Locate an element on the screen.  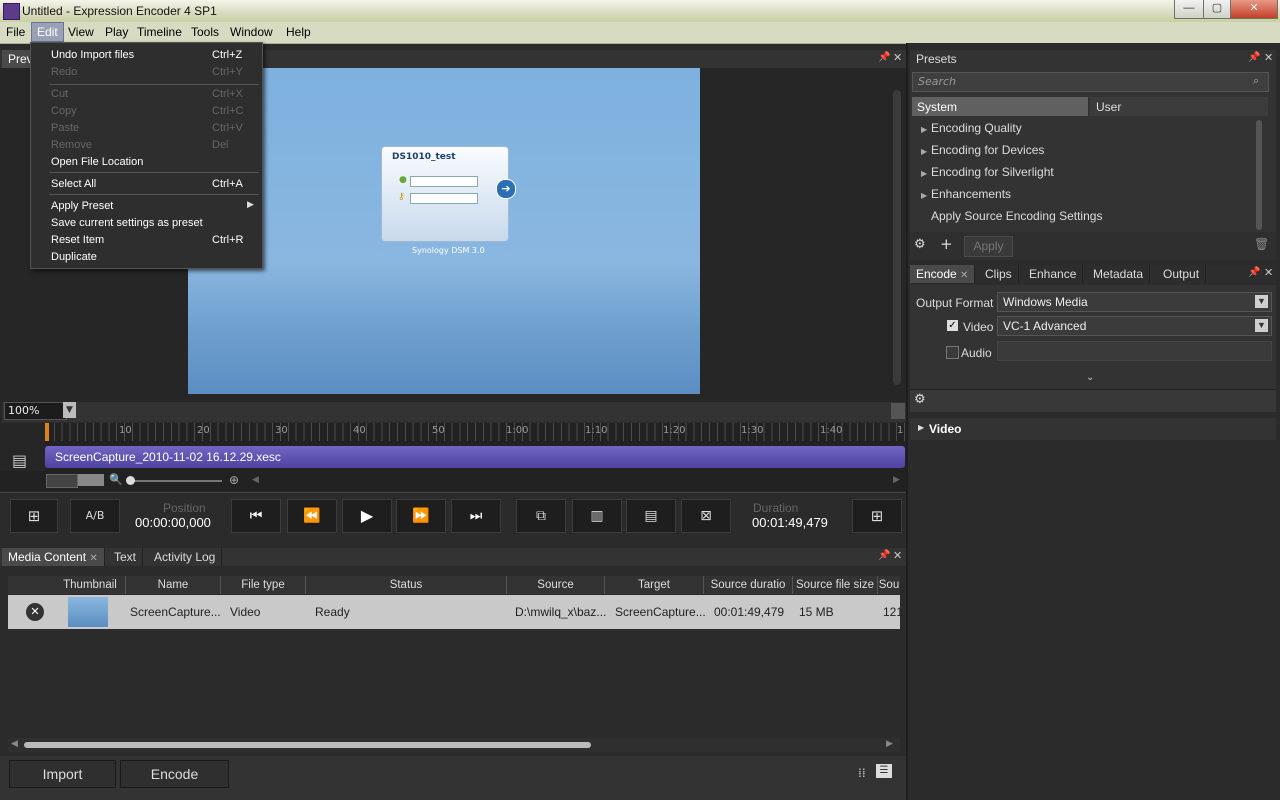
scroll-thumb is located at coordinates (307, 745).